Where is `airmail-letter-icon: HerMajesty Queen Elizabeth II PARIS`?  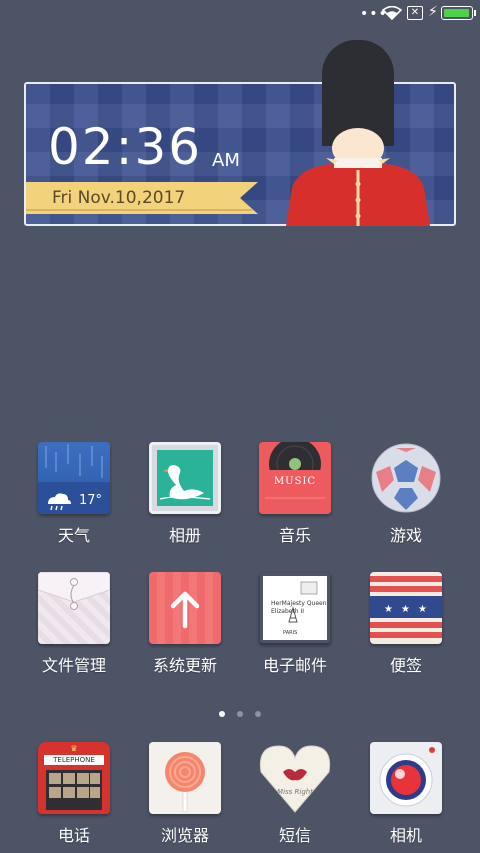 airmail-letter-icon: HerMajesty Queen Elizabeth II PARIS is located at coordinates (295, 608).